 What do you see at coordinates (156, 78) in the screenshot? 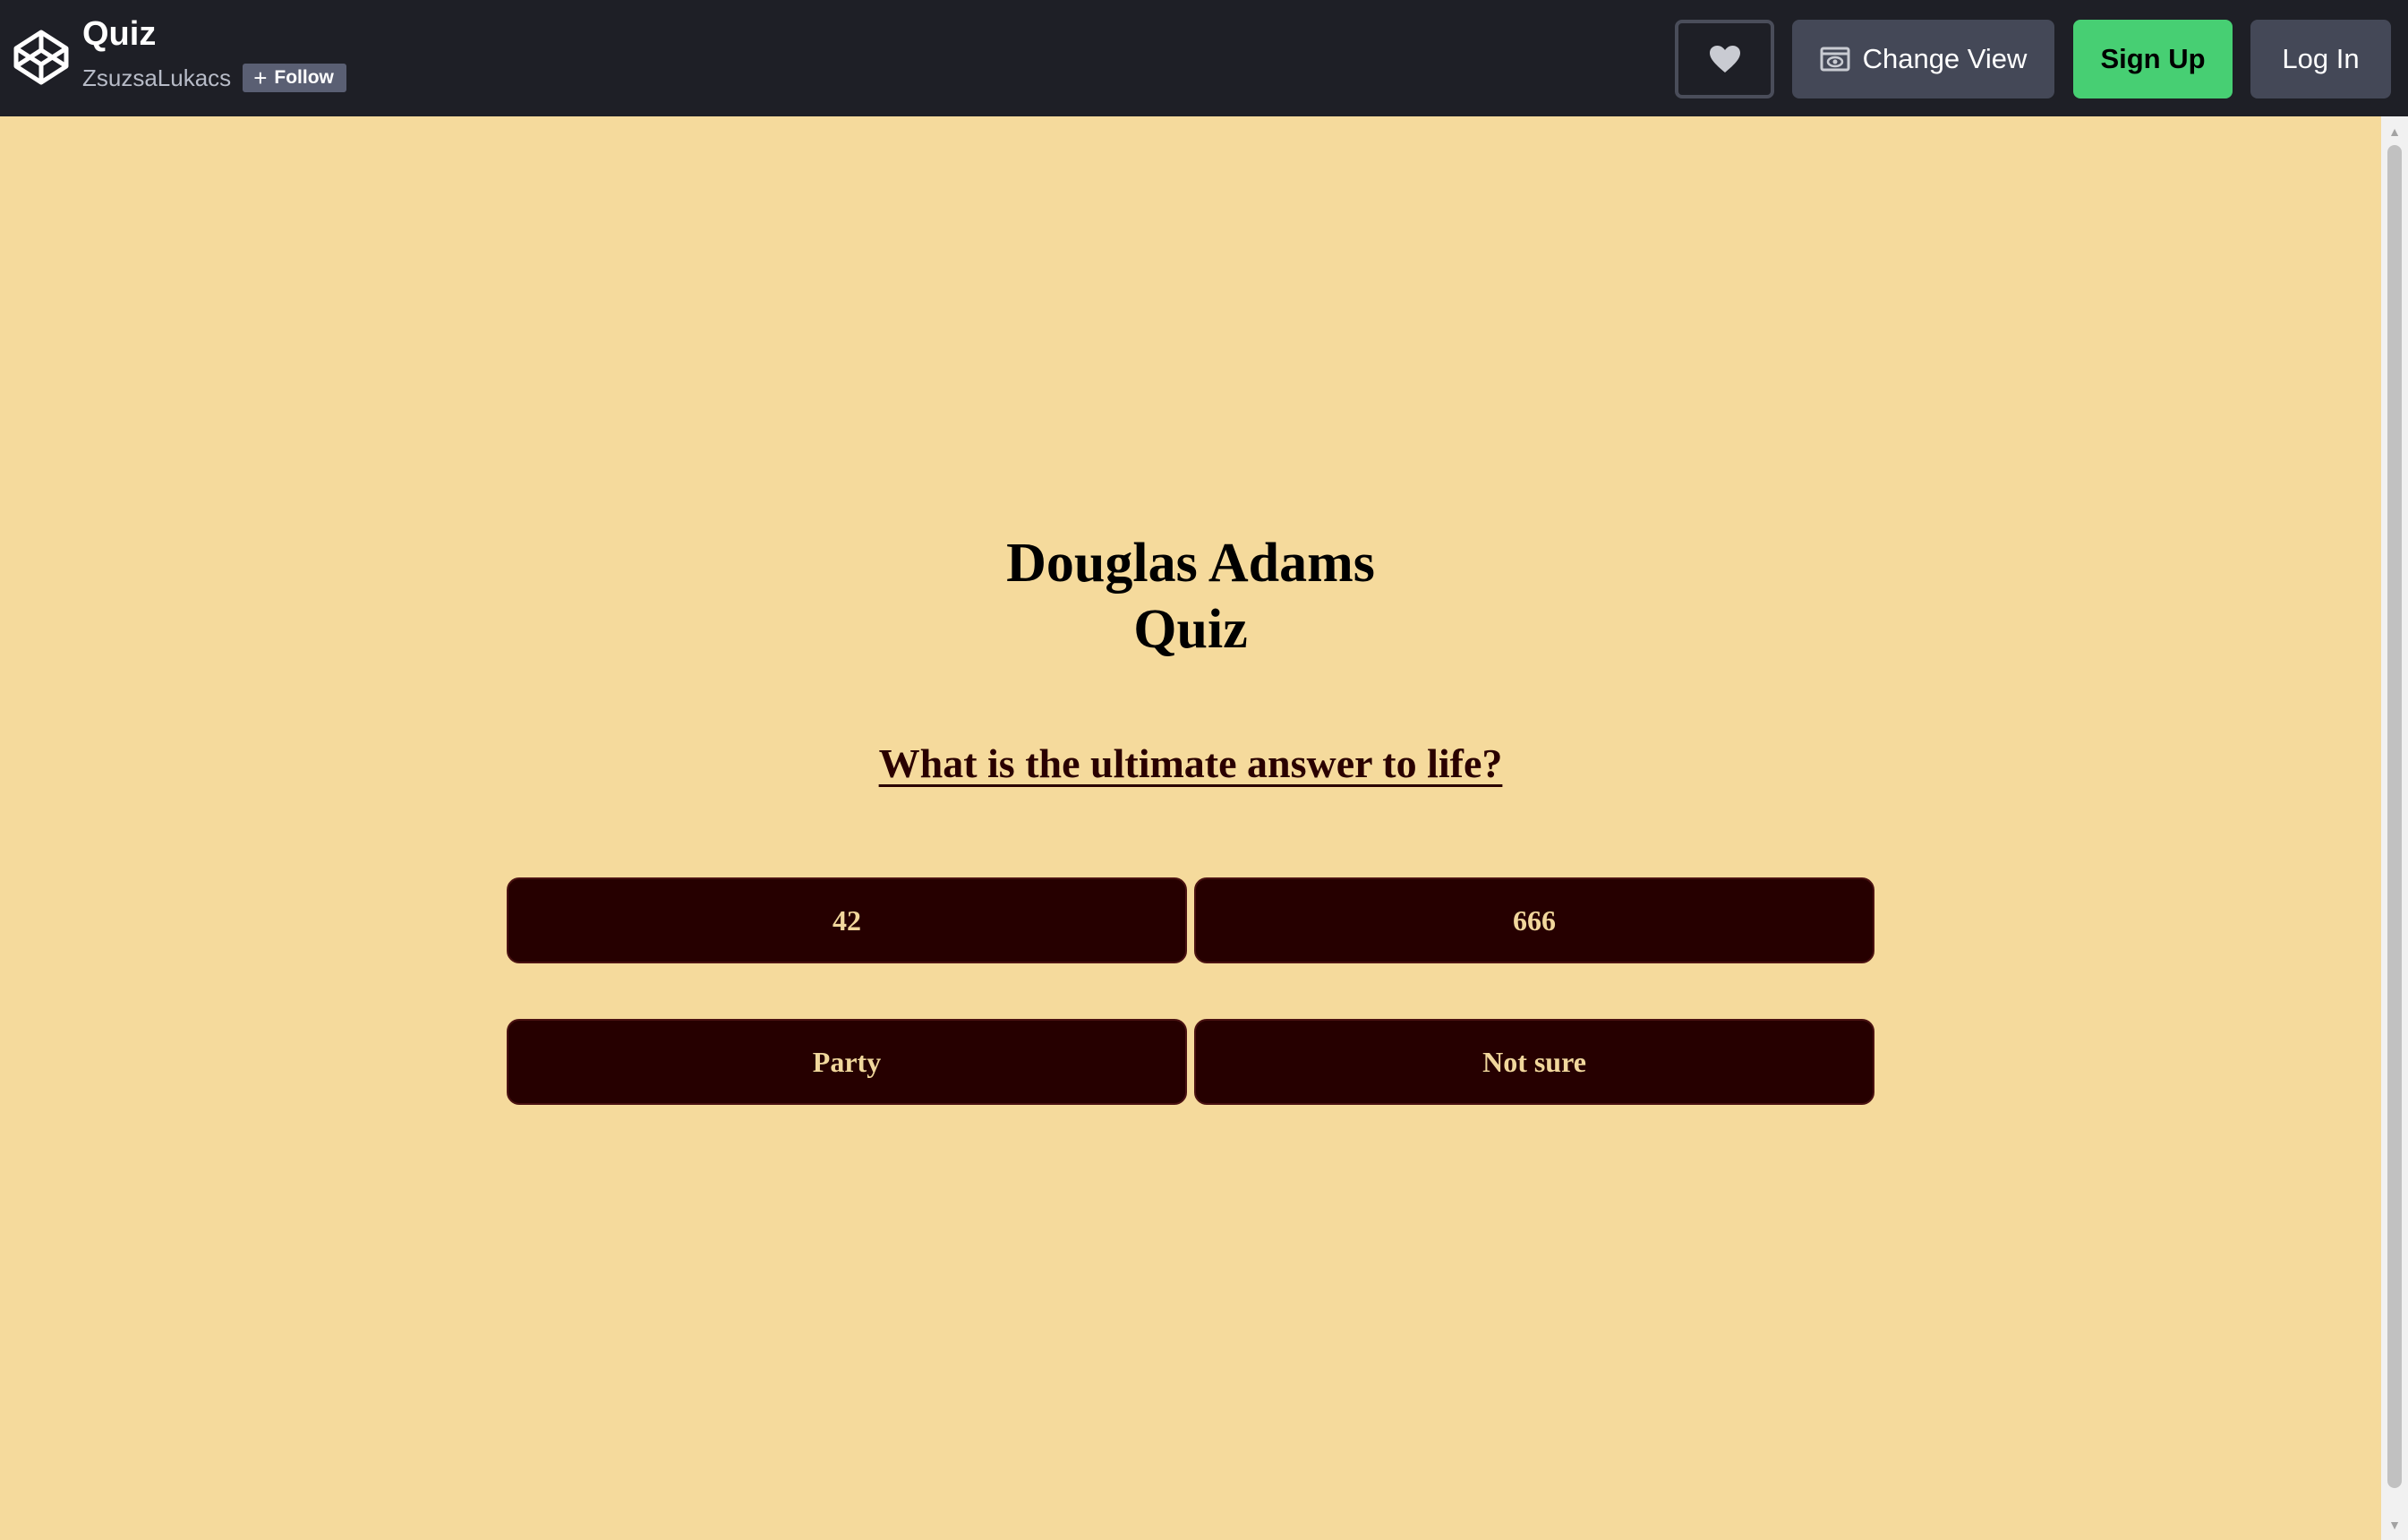
I see `author-link: ZsuzsaLukacs` at bounding box center [156, 78].